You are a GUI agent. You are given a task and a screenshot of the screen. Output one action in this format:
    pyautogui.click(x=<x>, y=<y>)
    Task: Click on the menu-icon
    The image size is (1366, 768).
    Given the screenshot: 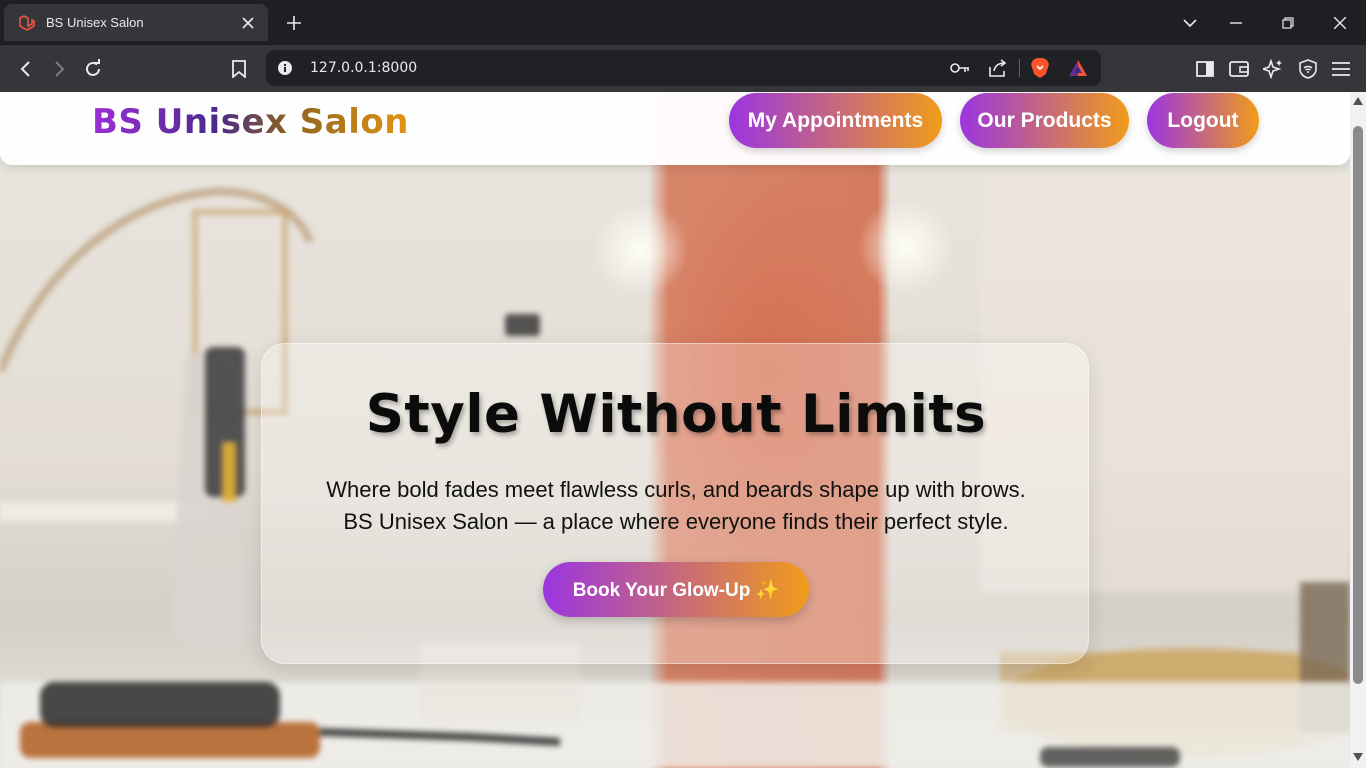 What is the action you would take?
    pyautogui.click(x=1341, y=69)
    